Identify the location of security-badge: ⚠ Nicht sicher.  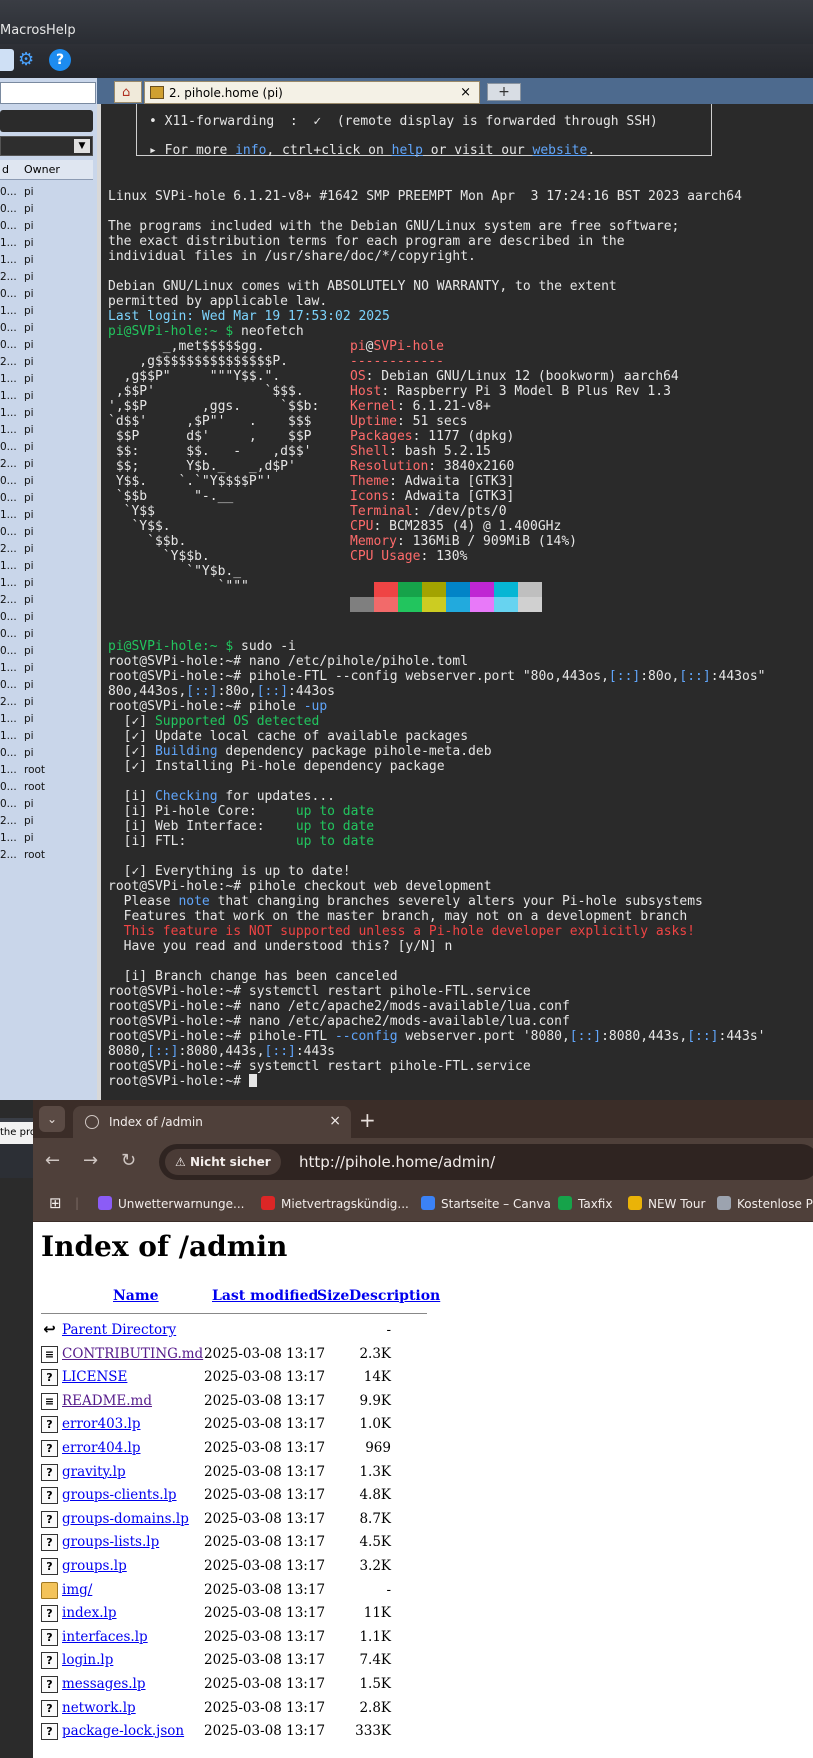
(223, 1162).